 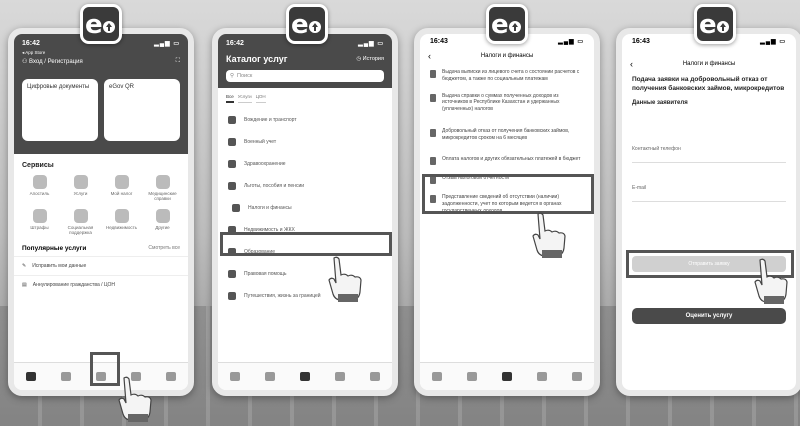 I want to click on health-icon, so click(x=232, y=164).